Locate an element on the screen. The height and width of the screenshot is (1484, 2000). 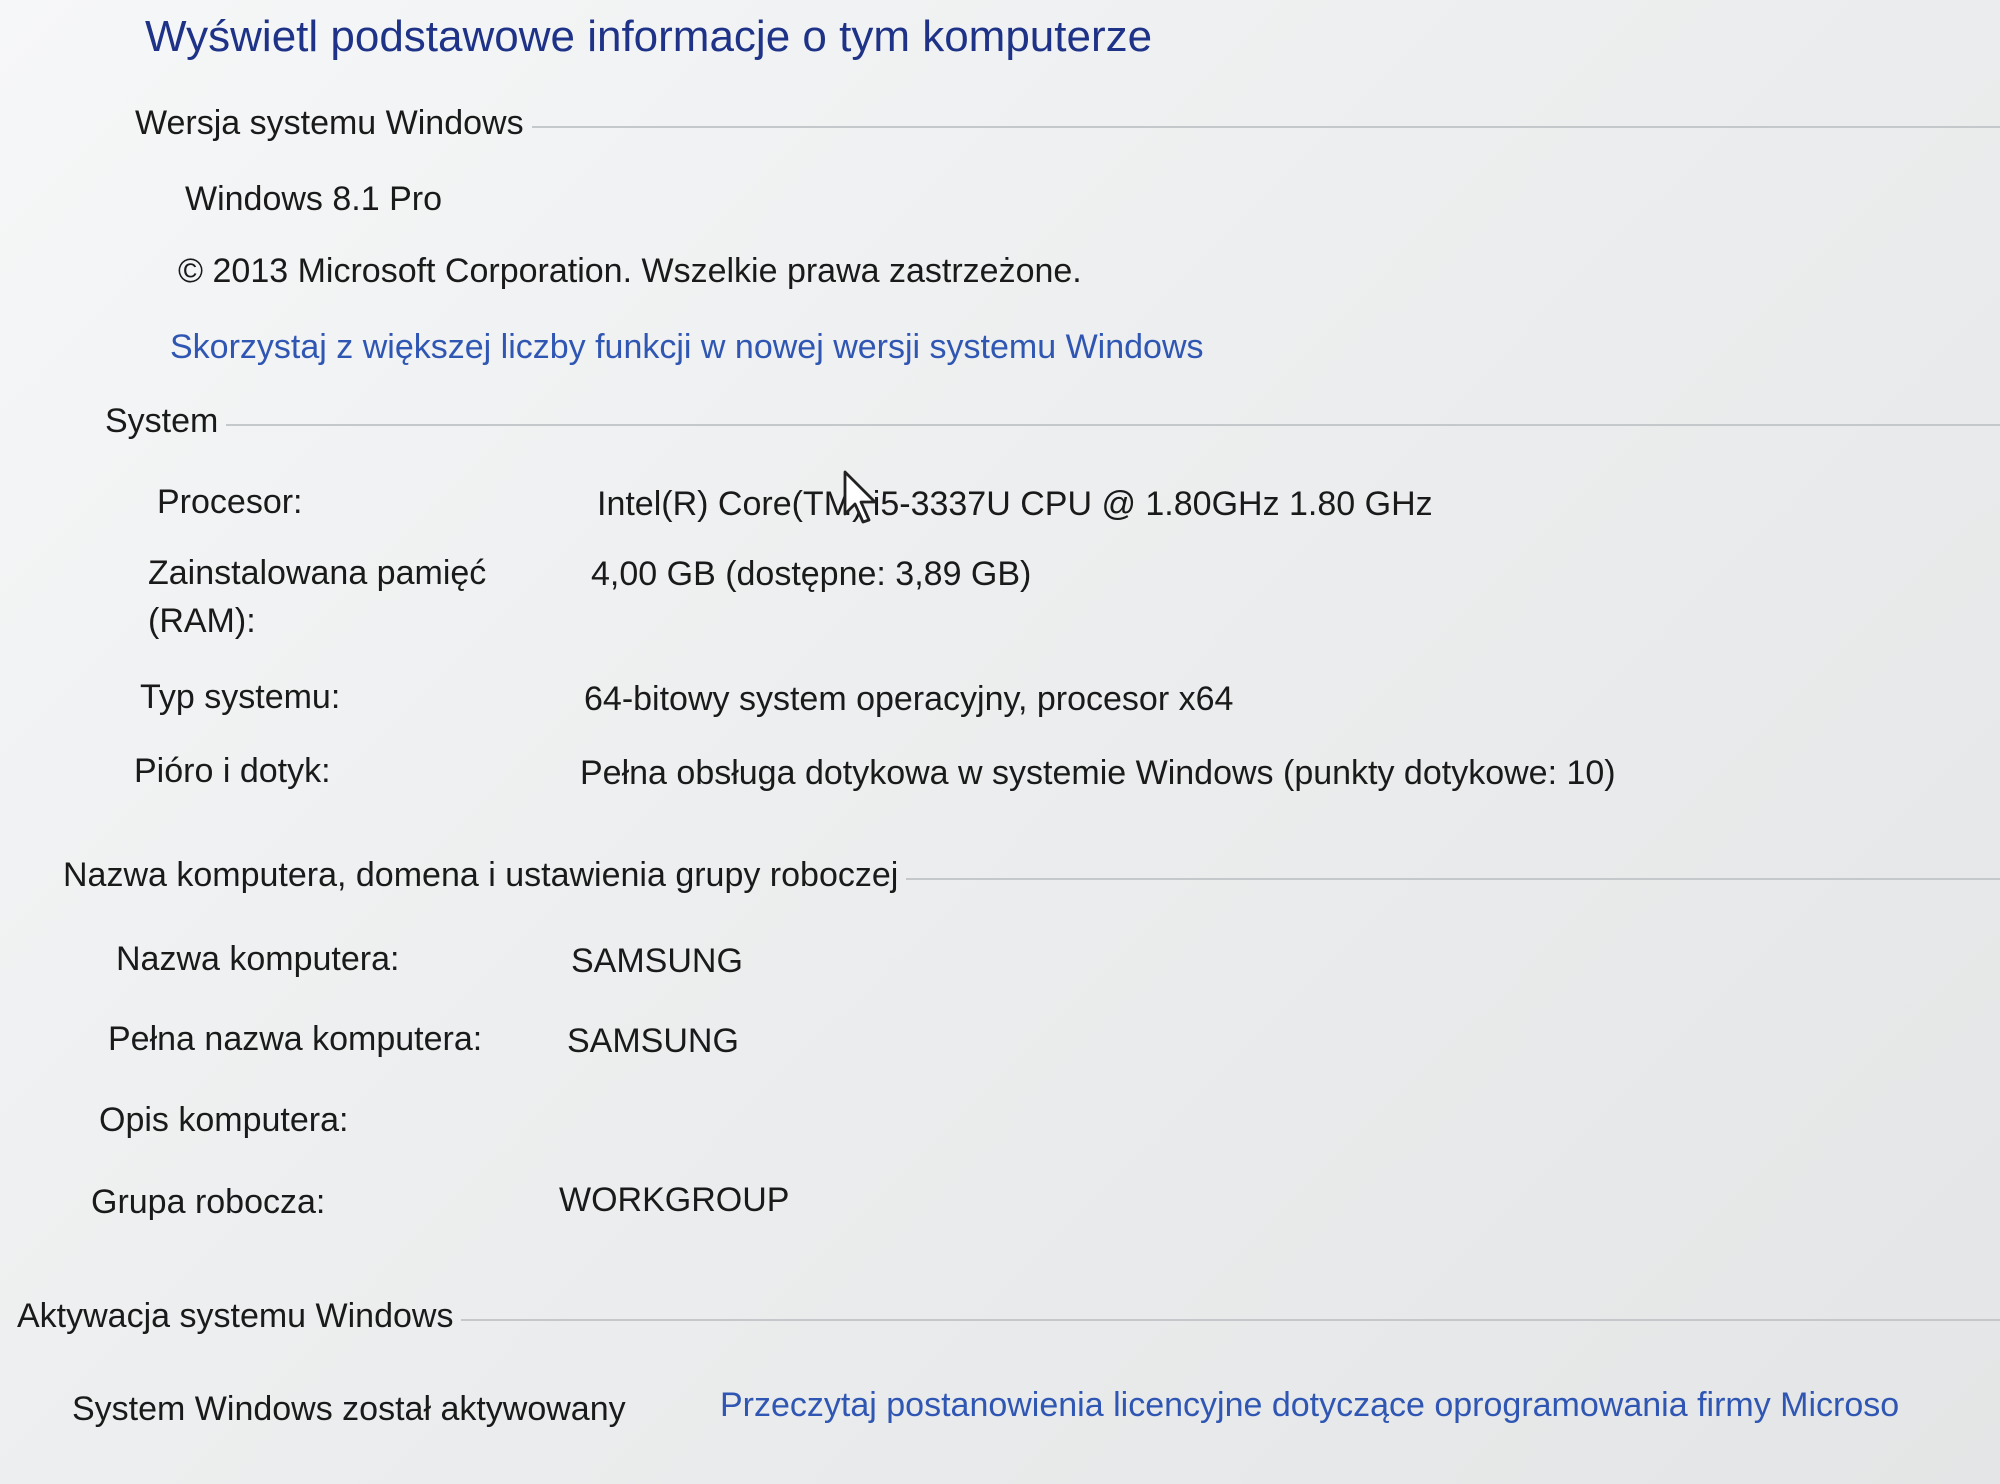
section-windows-edition: Wersja systemu Windows is located at coordinates (1067, 123).